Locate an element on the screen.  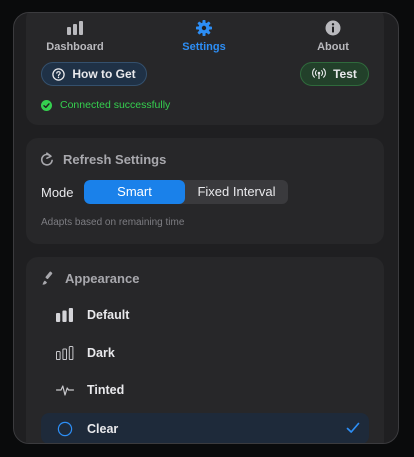
paintbrush-icon is located at coordinates (47, 278).